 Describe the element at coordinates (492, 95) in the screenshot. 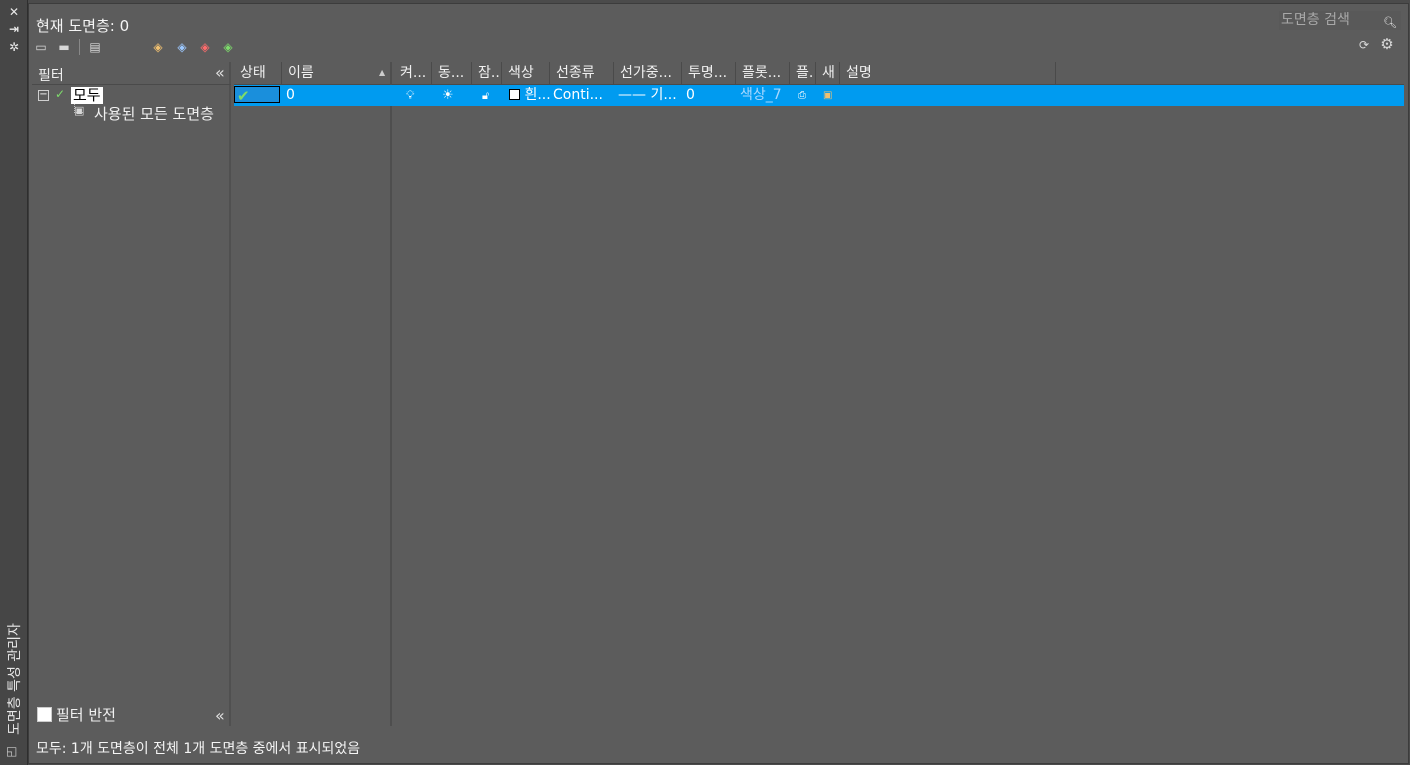

I see `unlock-icon: 🔓︎` at that location.